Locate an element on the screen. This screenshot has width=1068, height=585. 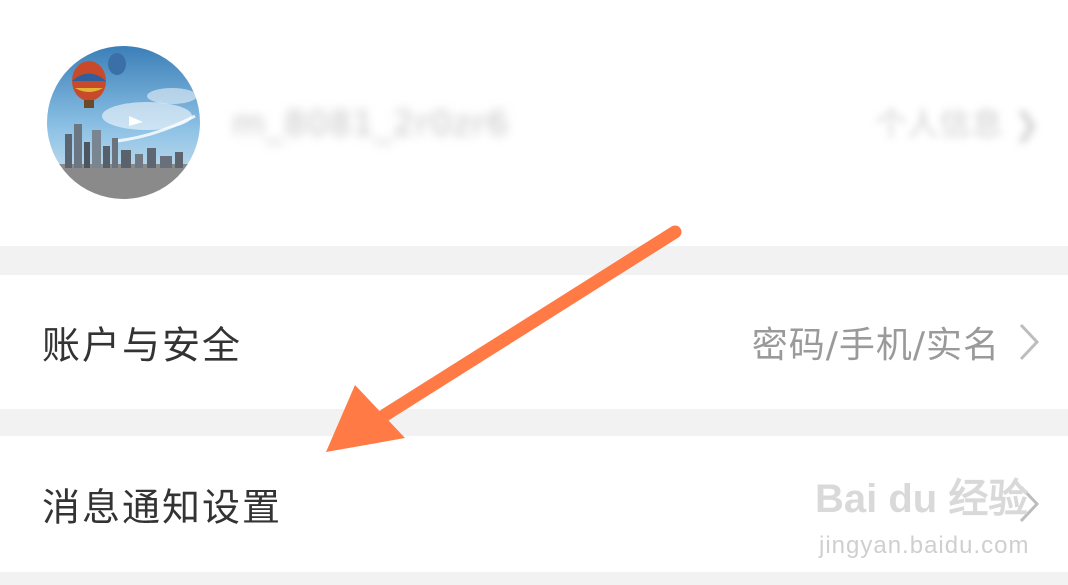
chevron-right-icon: ❯ is located at coordinates (1026, 124).